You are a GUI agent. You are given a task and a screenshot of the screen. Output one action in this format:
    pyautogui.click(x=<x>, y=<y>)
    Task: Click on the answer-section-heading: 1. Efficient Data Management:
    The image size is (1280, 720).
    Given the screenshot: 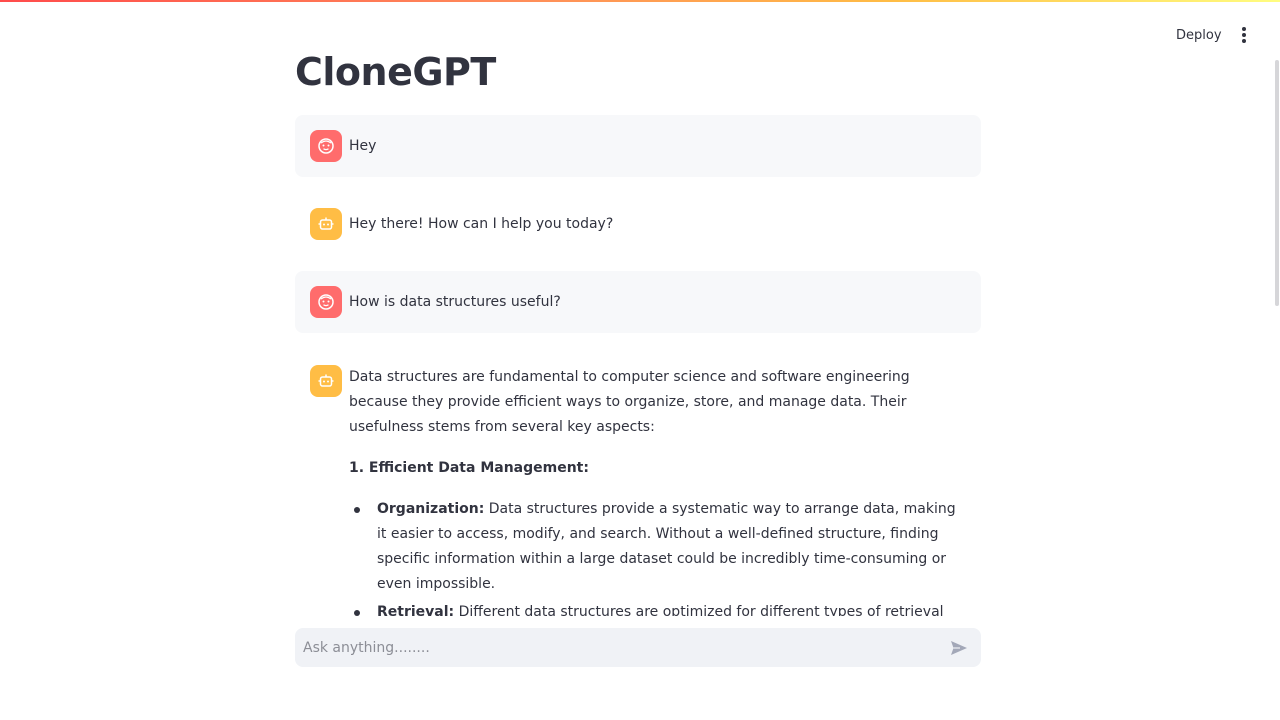 What is the action you would take?
    pyautogui.click(x=469, y=468)
    